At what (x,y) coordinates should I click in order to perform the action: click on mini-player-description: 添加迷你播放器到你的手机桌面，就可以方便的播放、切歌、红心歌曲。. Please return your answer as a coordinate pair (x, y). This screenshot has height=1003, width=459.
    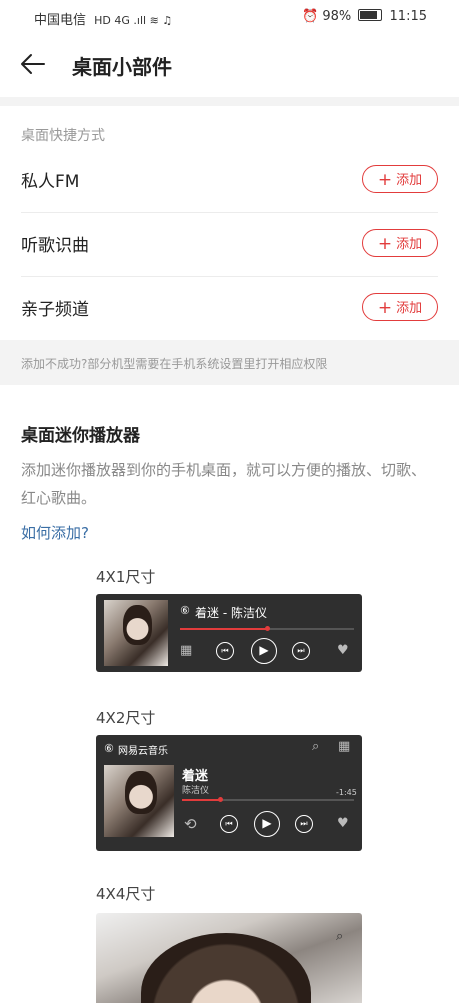
    Looking at the image, I should click on (224, 484).